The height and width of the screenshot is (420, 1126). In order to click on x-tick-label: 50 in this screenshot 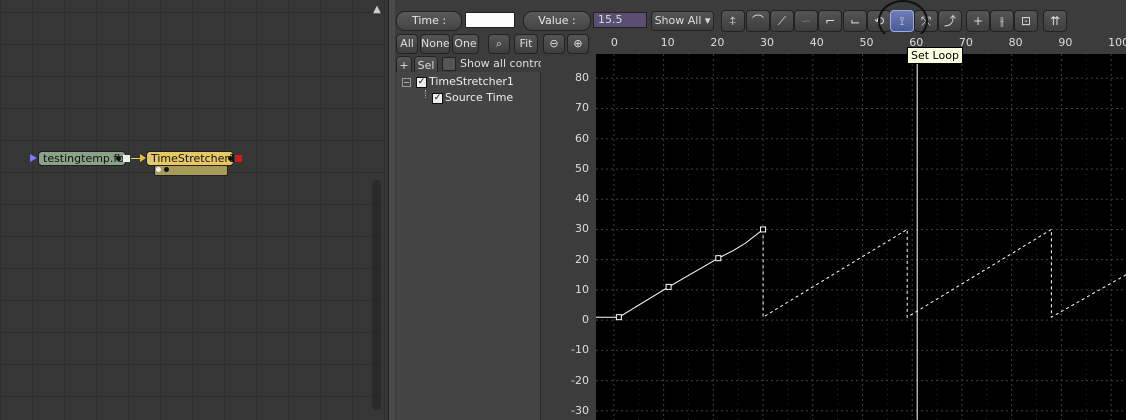, I will do `click(866, 42)`.